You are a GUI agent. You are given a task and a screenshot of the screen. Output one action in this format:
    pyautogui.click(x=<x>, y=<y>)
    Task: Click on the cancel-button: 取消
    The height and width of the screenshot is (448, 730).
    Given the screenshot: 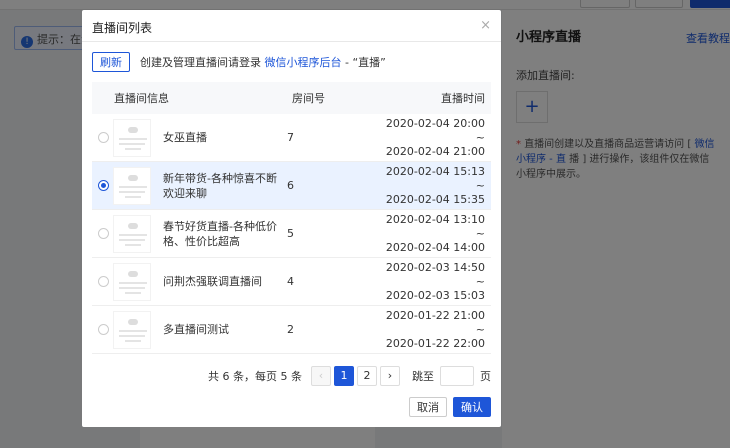 What is the action you would take?
    pyautogui.click(x=428, y=407)
    